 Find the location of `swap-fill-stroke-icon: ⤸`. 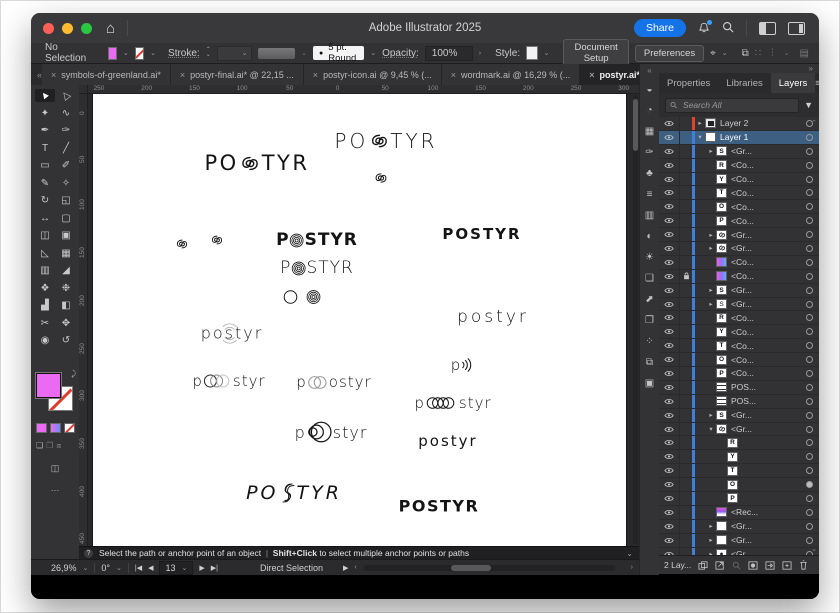

swap-fill-stroke-icon: ⤸ is located at coordinates (73, 374).